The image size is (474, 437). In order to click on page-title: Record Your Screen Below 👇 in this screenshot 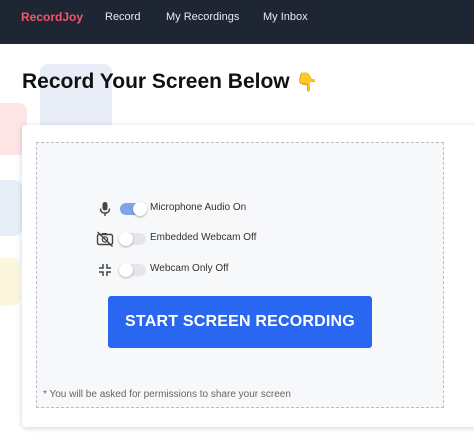, I will do `click(170, 81)`.